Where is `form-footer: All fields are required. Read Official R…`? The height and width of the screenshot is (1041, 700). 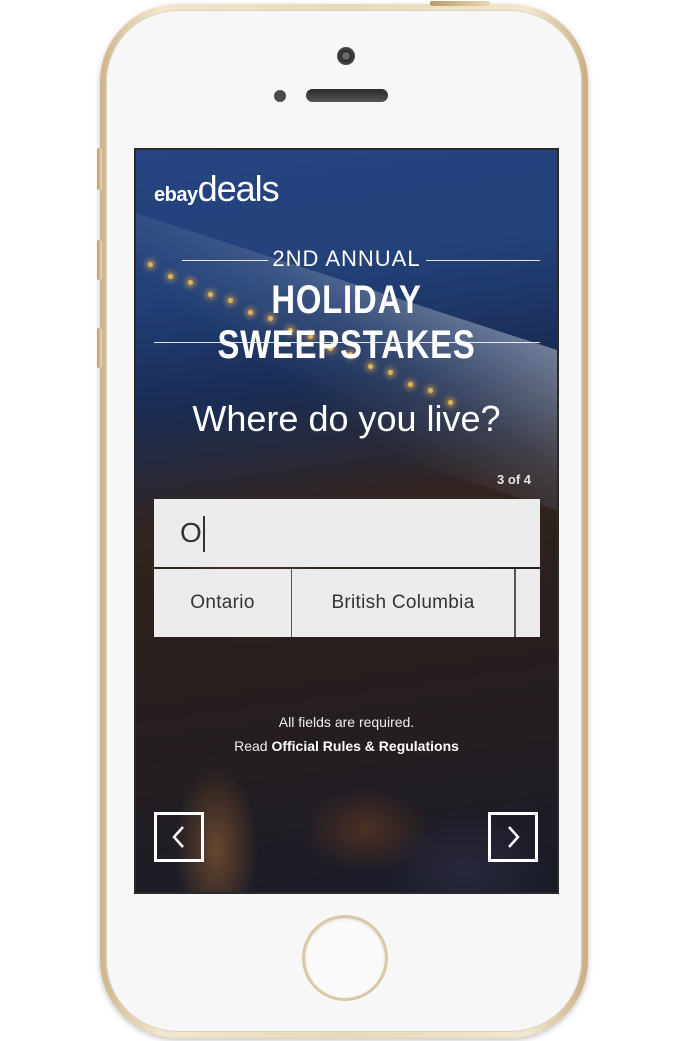
form-footer: All fields are required. Read Official R… is located at coordinates (346, 734).